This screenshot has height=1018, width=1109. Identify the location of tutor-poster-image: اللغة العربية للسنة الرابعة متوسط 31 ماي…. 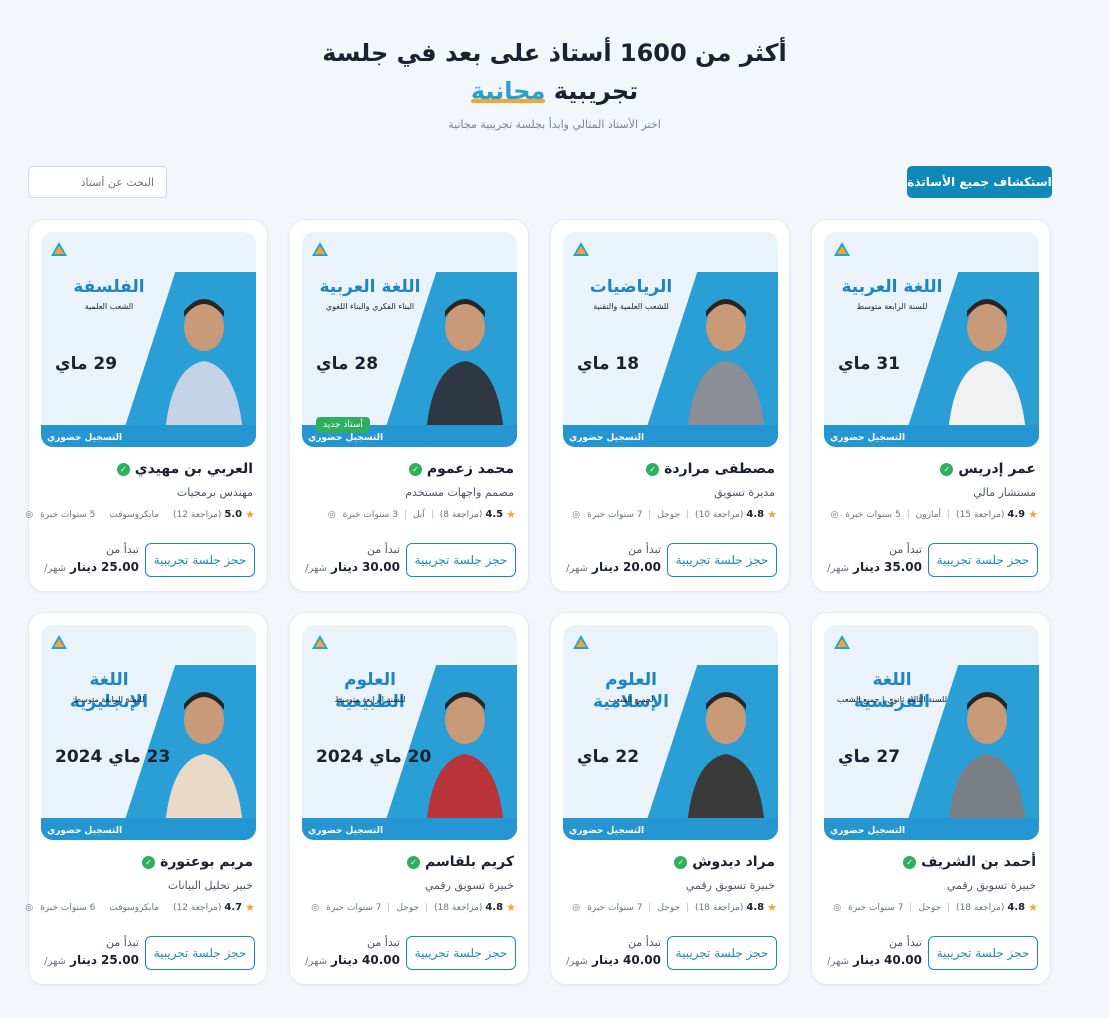
(931, 339).